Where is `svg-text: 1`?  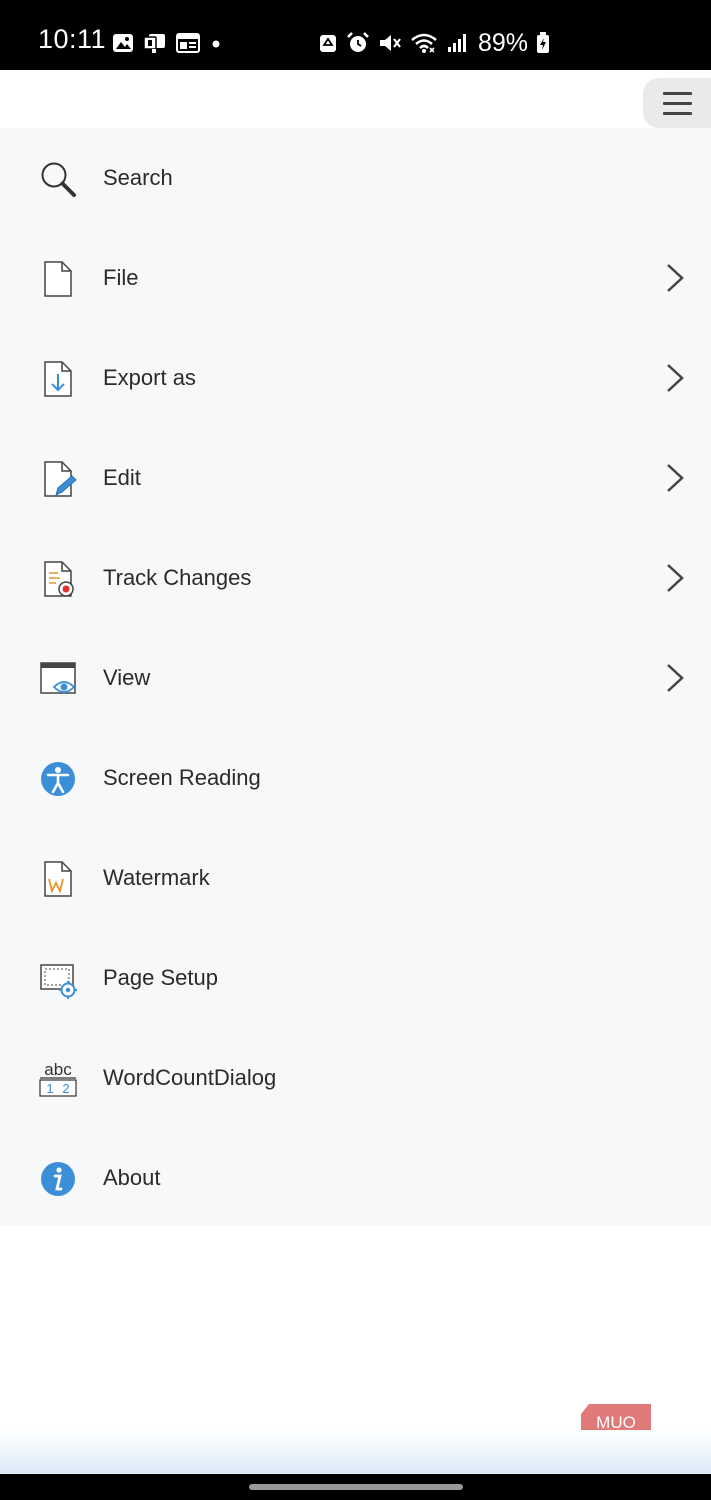
svg-text: 1 is located at coordinates (49, 1088).